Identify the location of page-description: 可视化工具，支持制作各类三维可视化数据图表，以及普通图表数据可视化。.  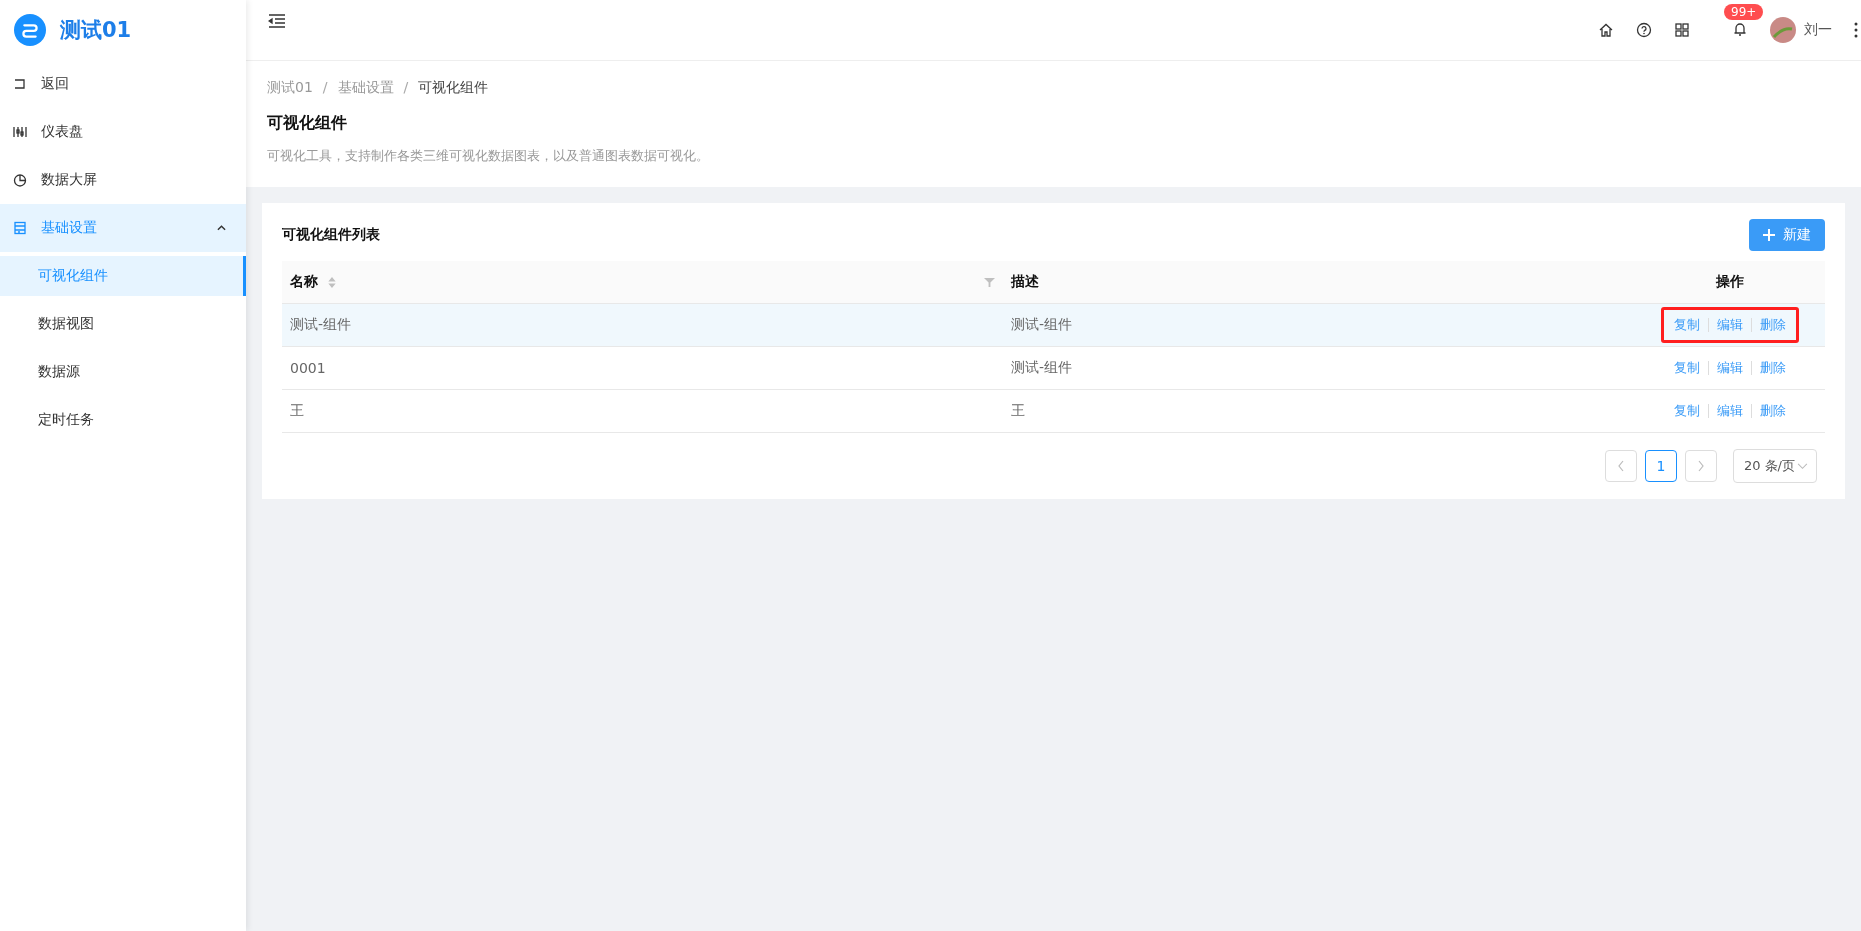
(488, 156).